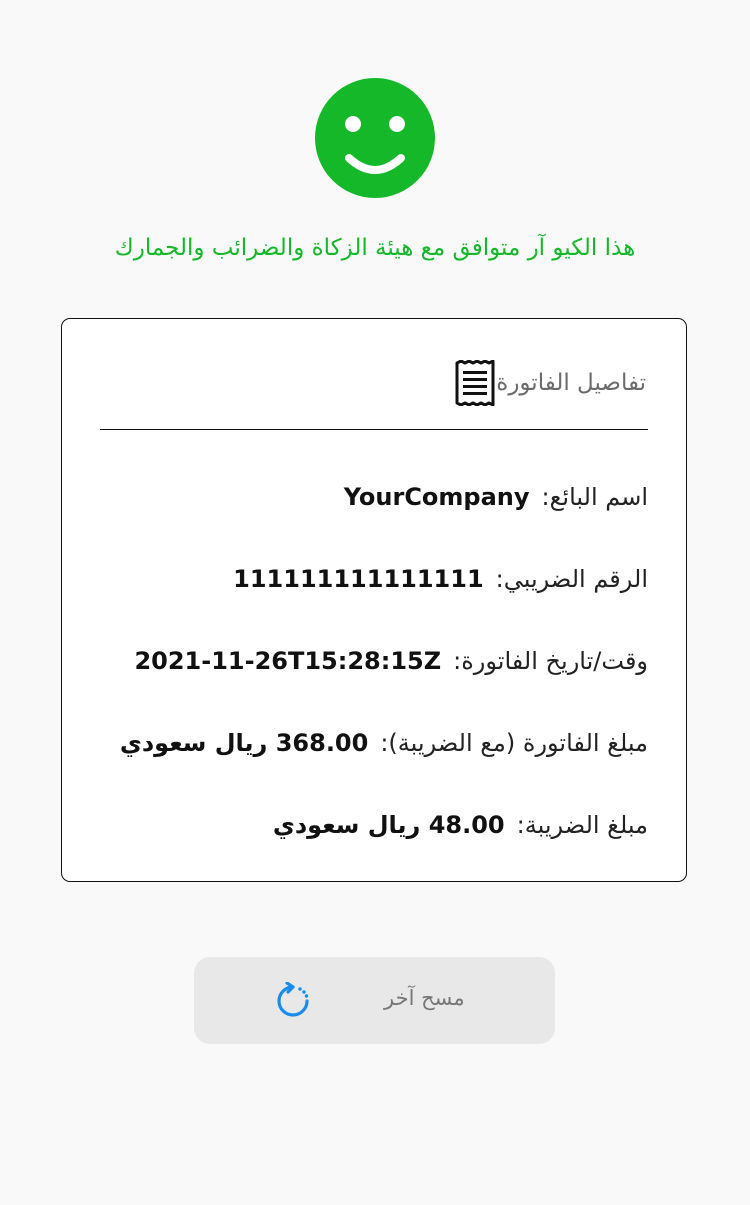 The image size is (750, 1205). What do you see at coordinates (475, 383) in the screenshot?
I see `receipt-icon` at bounding box center [475, 383].